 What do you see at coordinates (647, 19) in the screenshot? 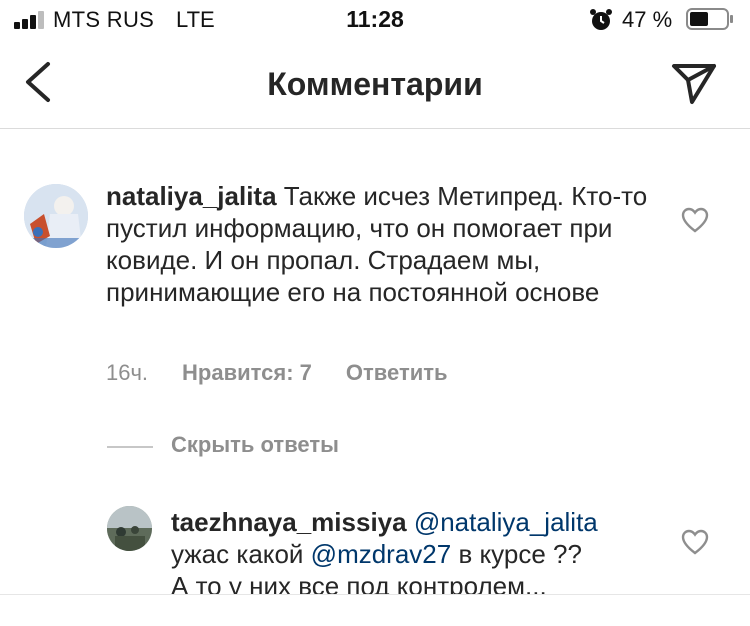
I see `battery-percent: 47 %` at bounding box center [647, 19].